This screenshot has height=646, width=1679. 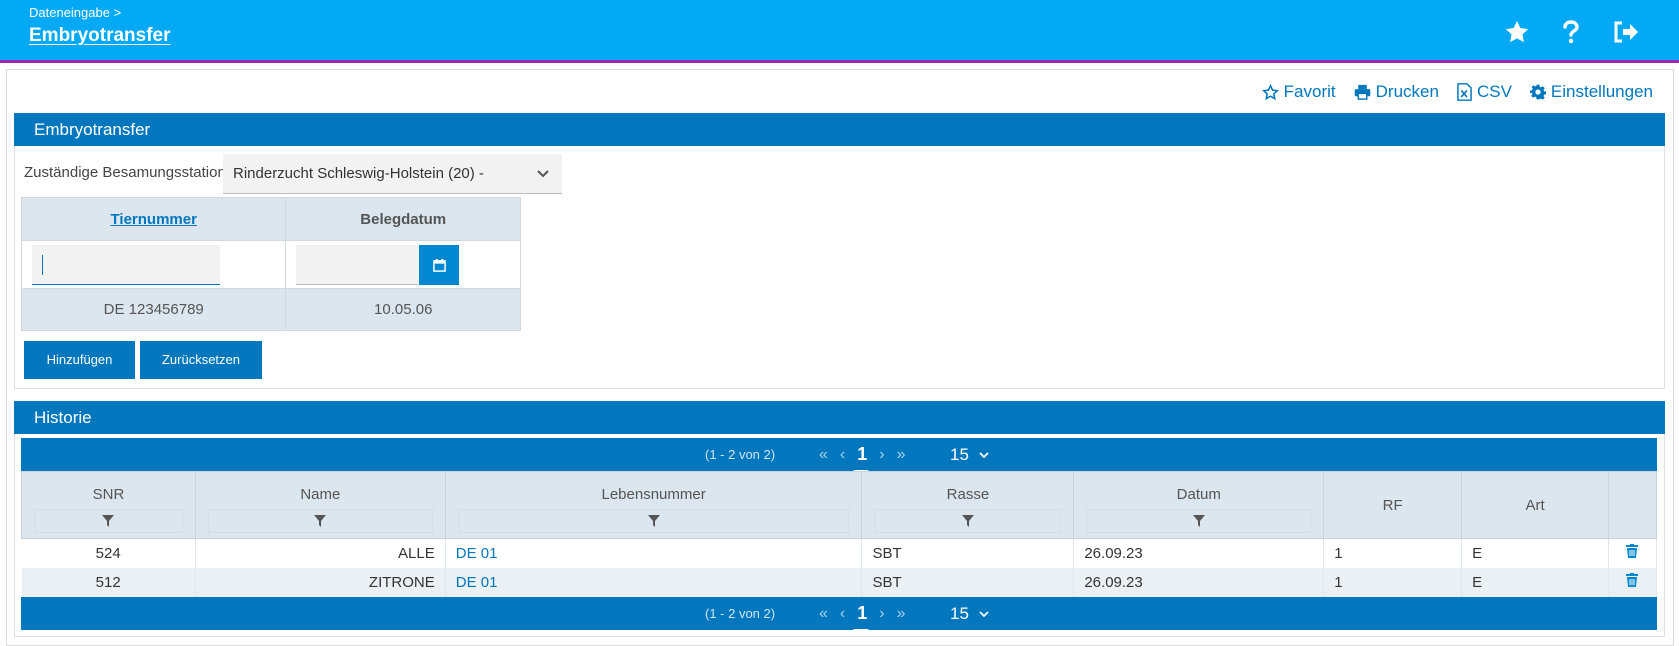 I want to click on belegdatum-header: Belegdatum, so click(x=403, y=219).